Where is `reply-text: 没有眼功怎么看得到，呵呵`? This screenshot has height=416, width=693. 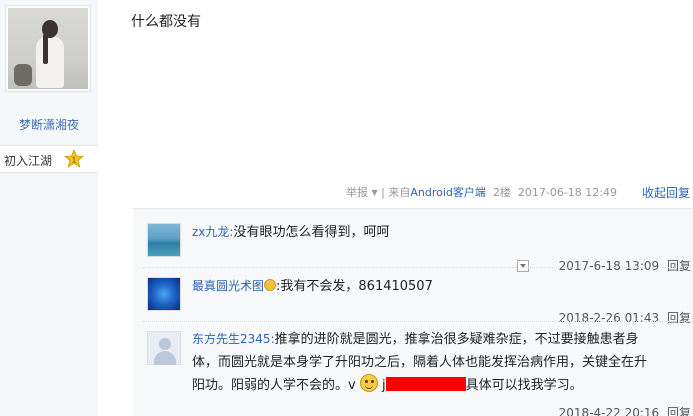 reply-text: 没有眼功怎么看得到，呵呵 is located at coordinates (311, 232).